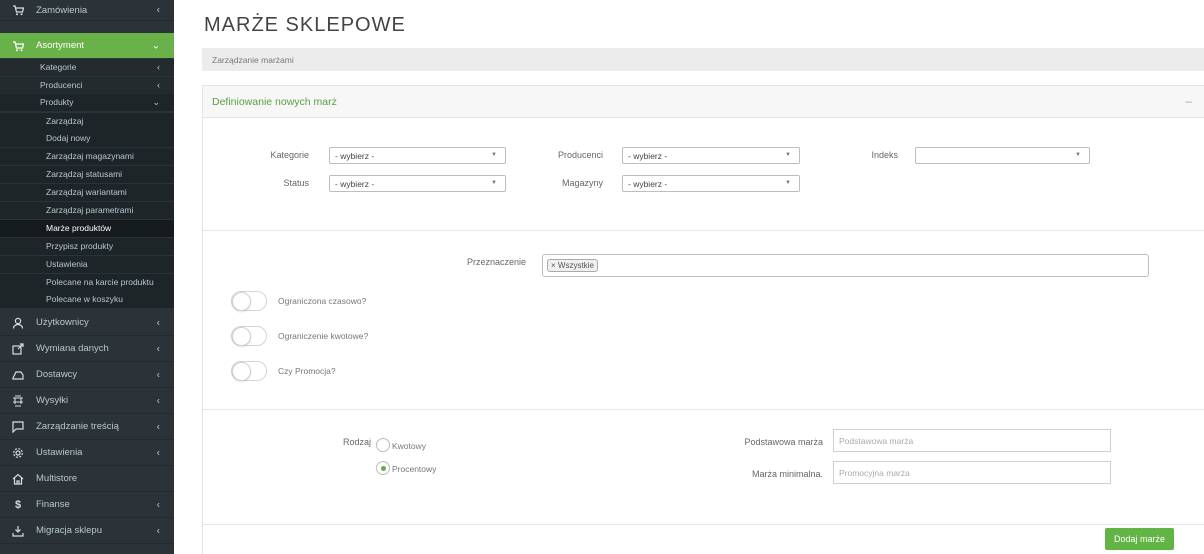  I want to click on sidebar-item-label: Zarządzanie treścią, so click(77, 426).